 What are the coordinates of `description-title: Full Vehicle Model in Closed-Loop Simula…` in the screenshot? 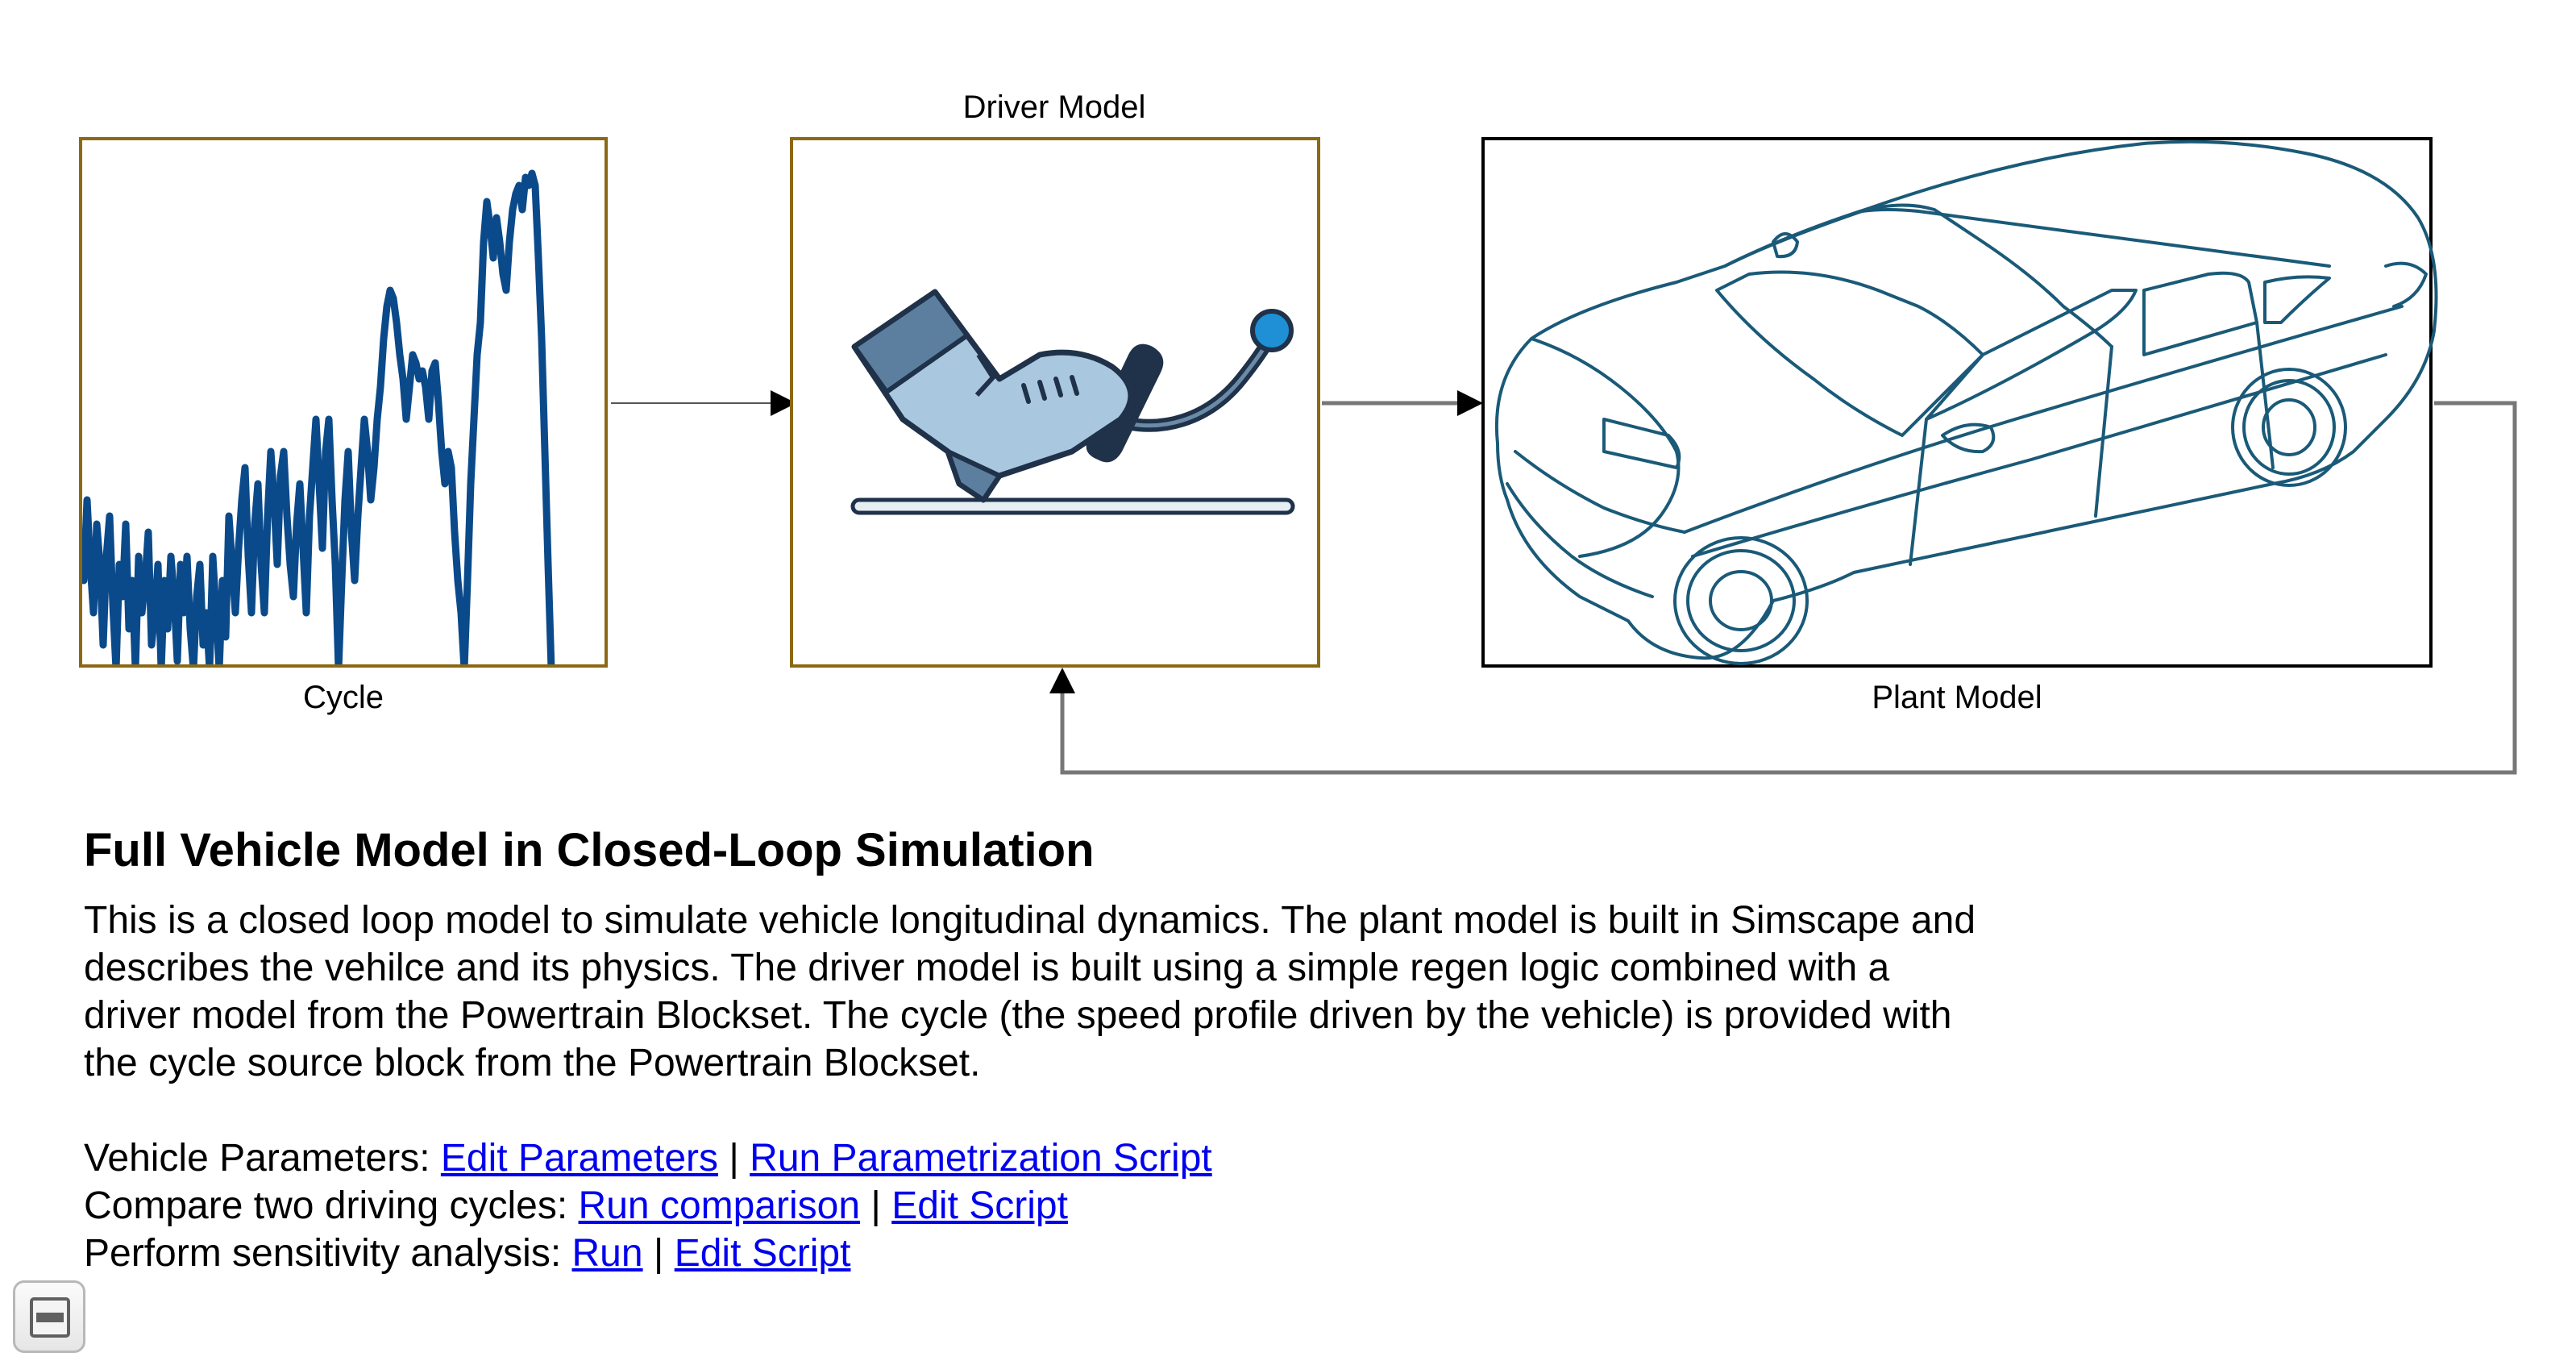 It's located at (589, 850).